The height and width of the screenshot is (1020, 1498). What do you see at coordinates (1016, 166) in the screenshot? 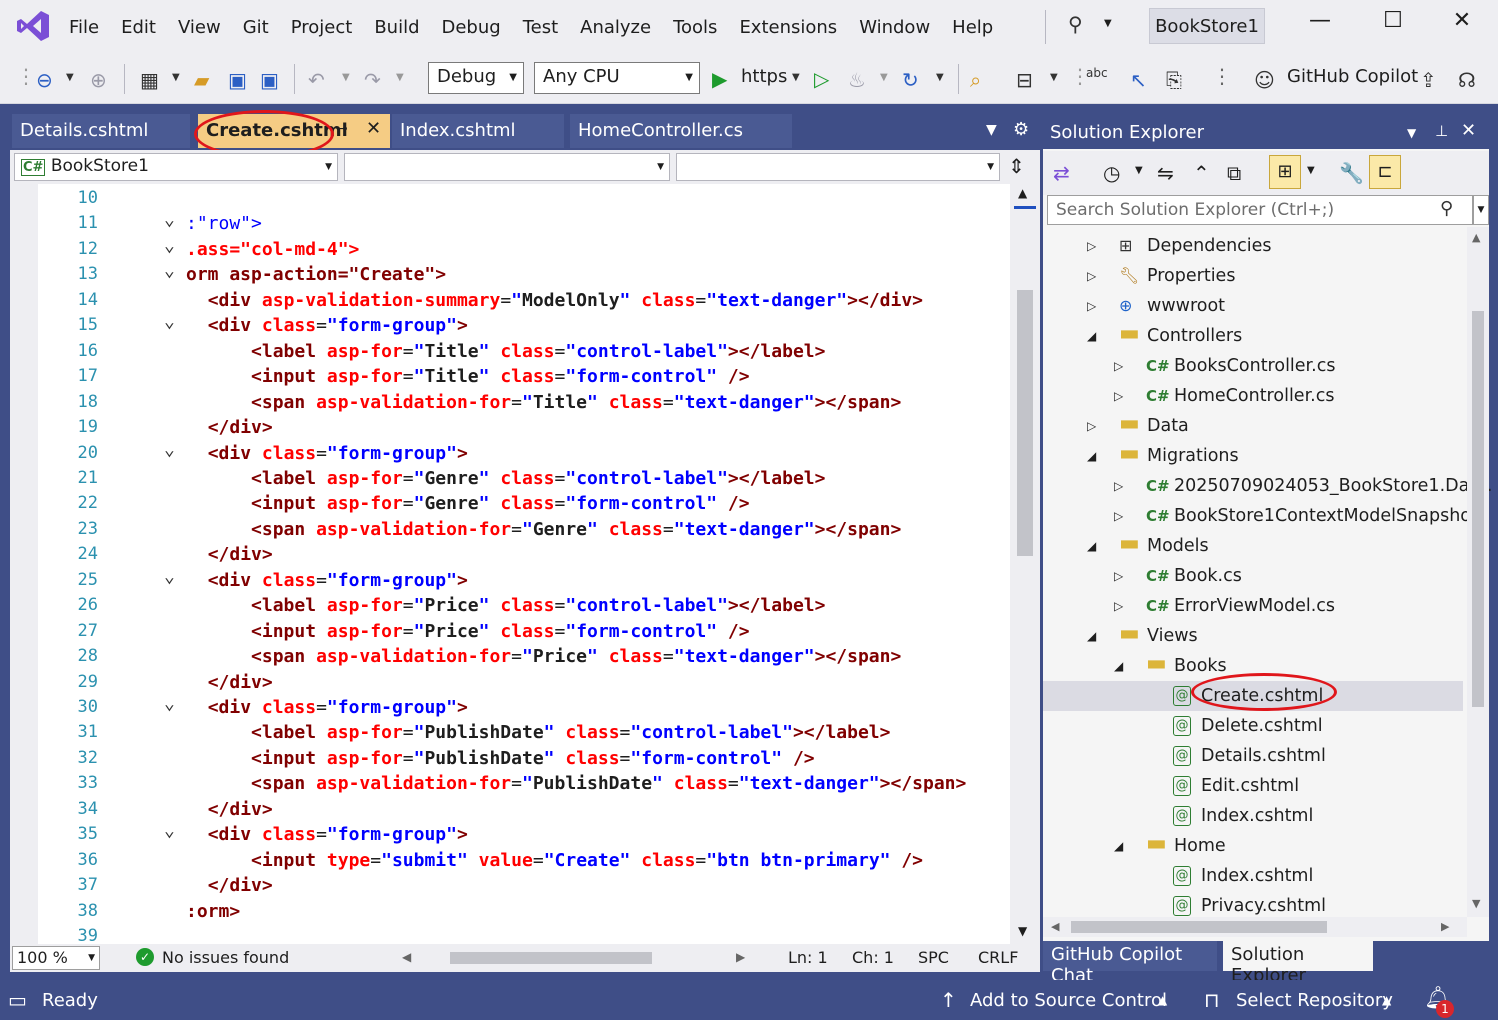
I see `split-editor-icon: ⇕` at bounding box center [1016, 166].